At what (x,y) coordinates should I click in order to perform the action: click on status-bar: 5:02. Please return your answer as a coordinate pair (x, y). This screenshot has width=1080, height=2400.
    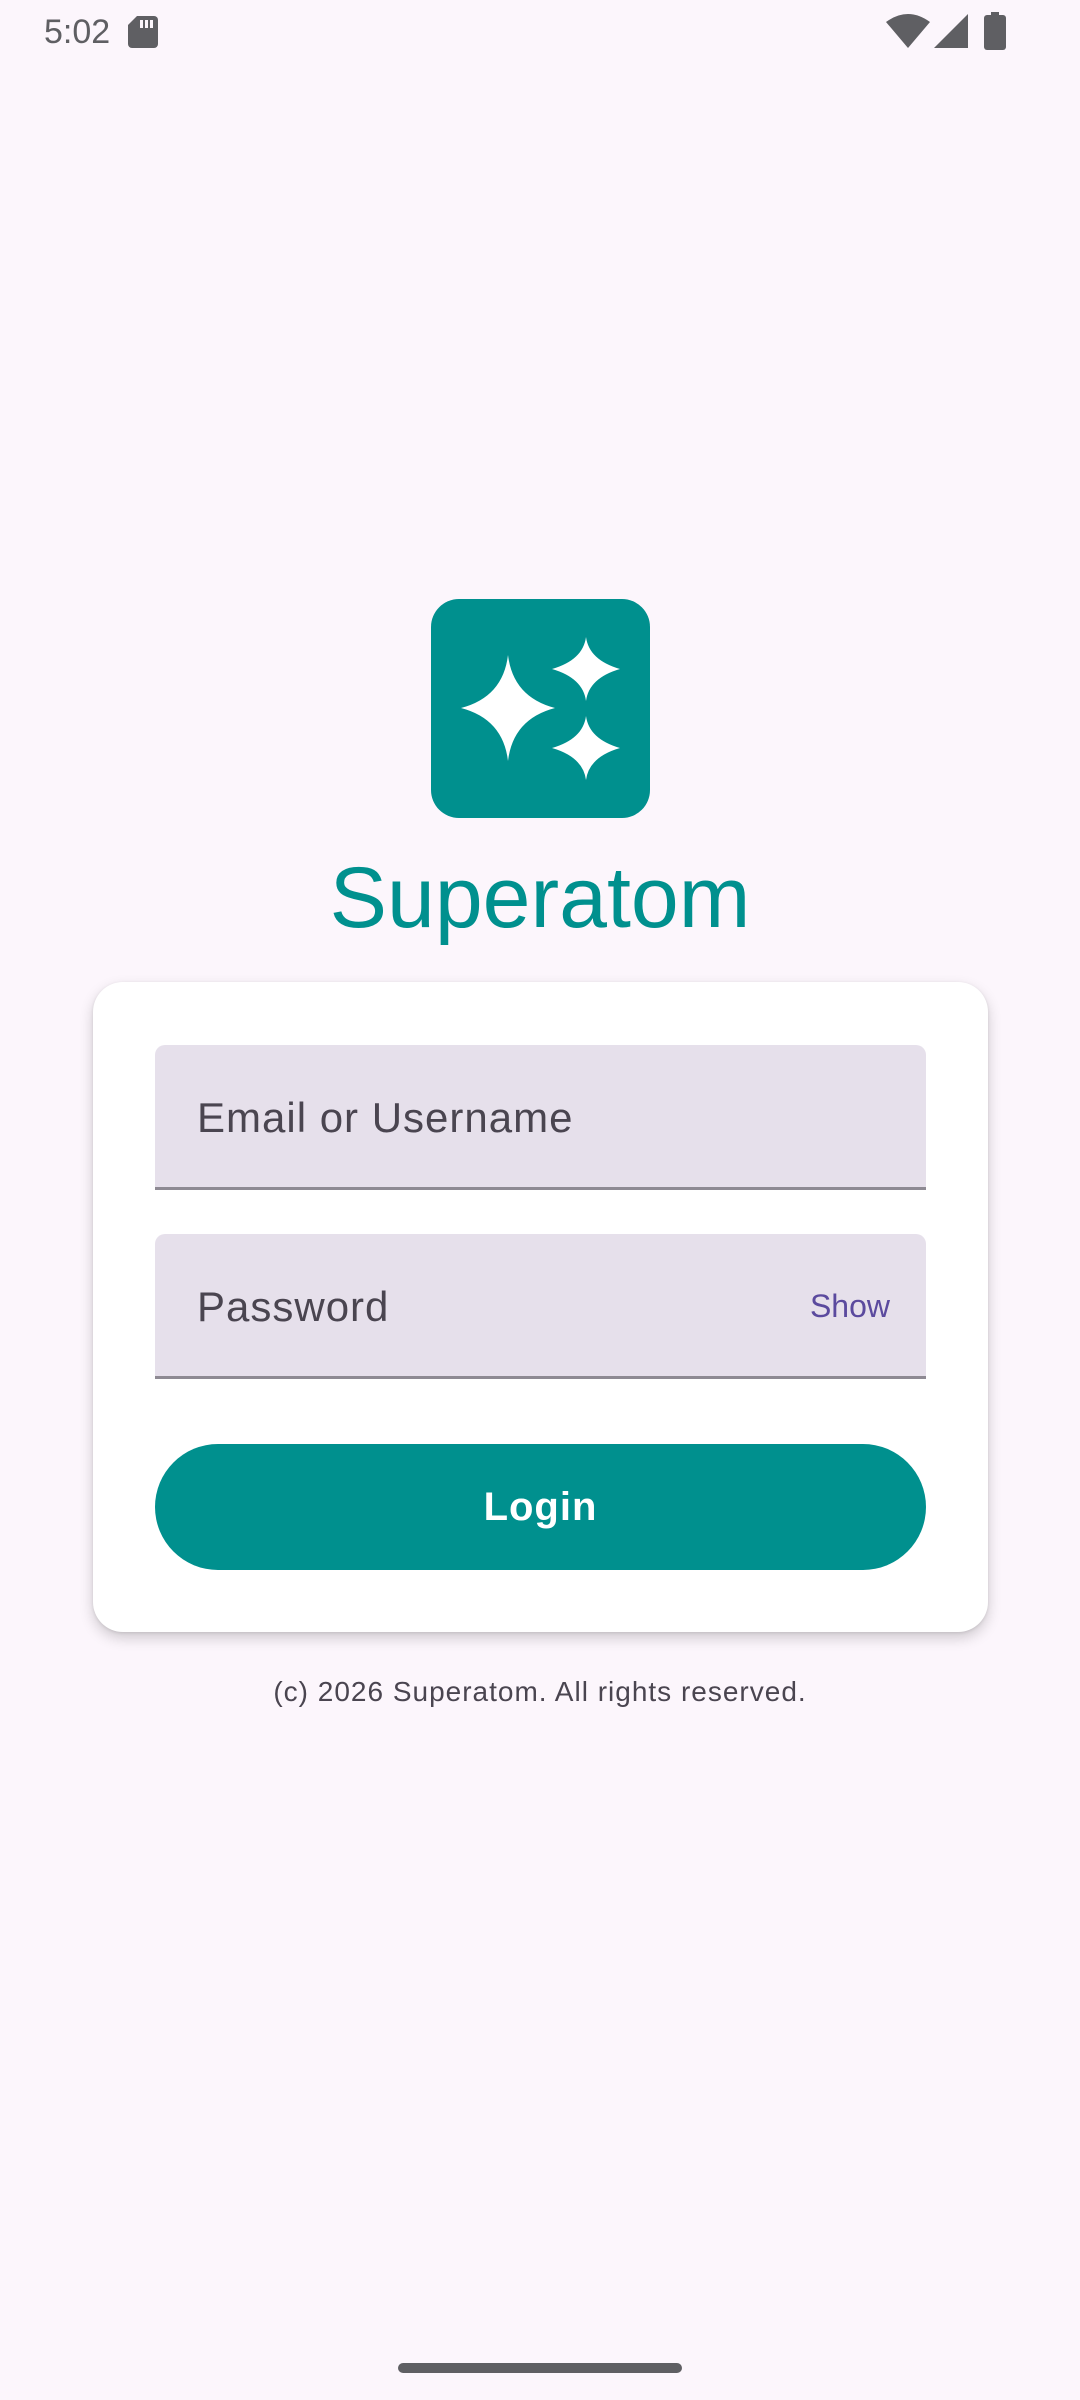
    Looking at the image, I should click on (540, 32).